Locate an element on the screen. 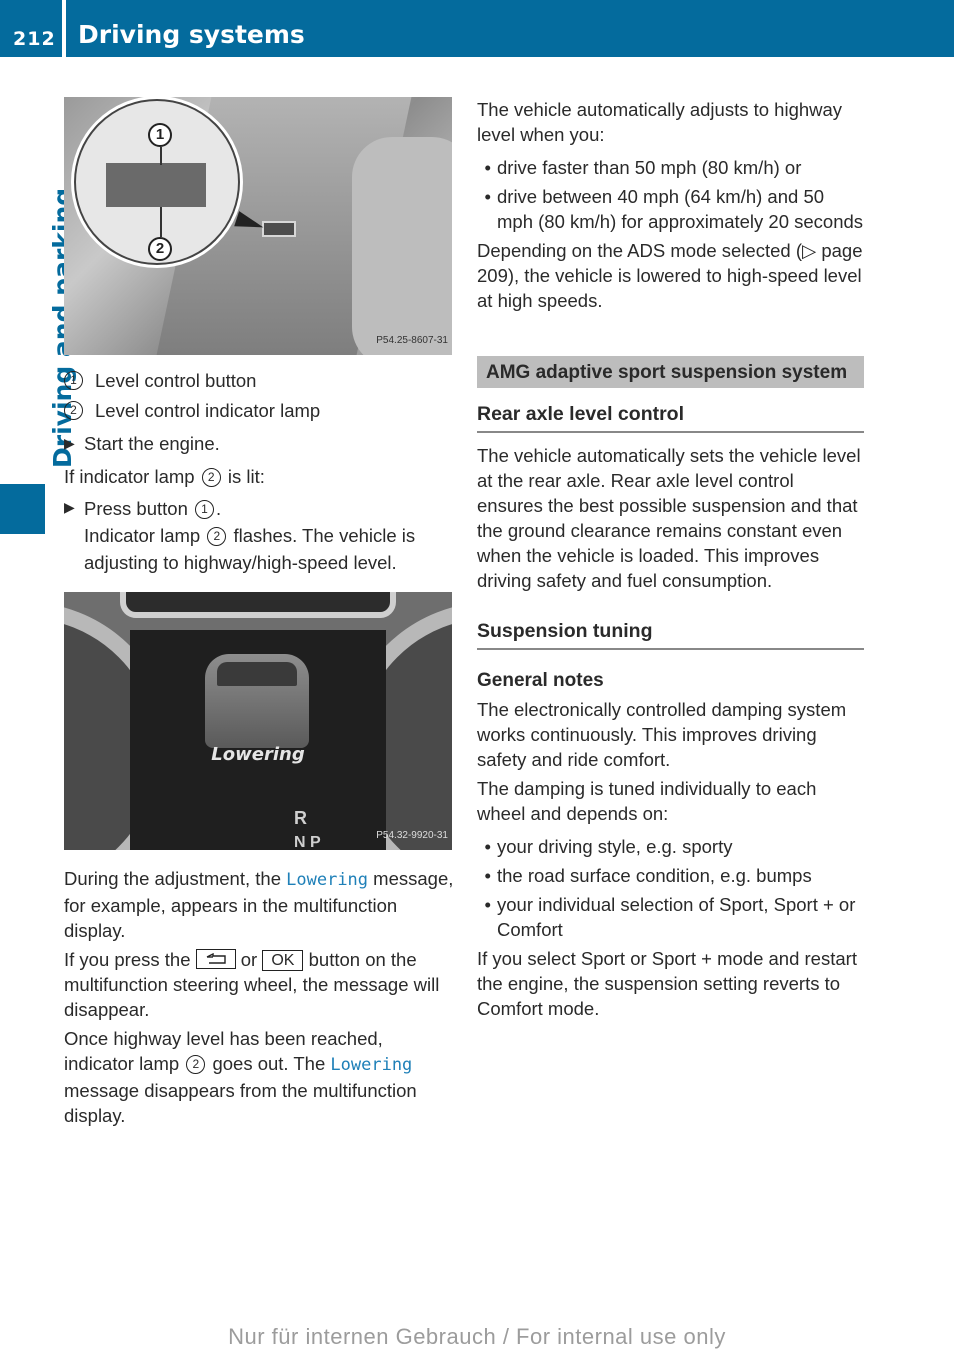  legend-text: Level control button is located at coordinates (176, 380).